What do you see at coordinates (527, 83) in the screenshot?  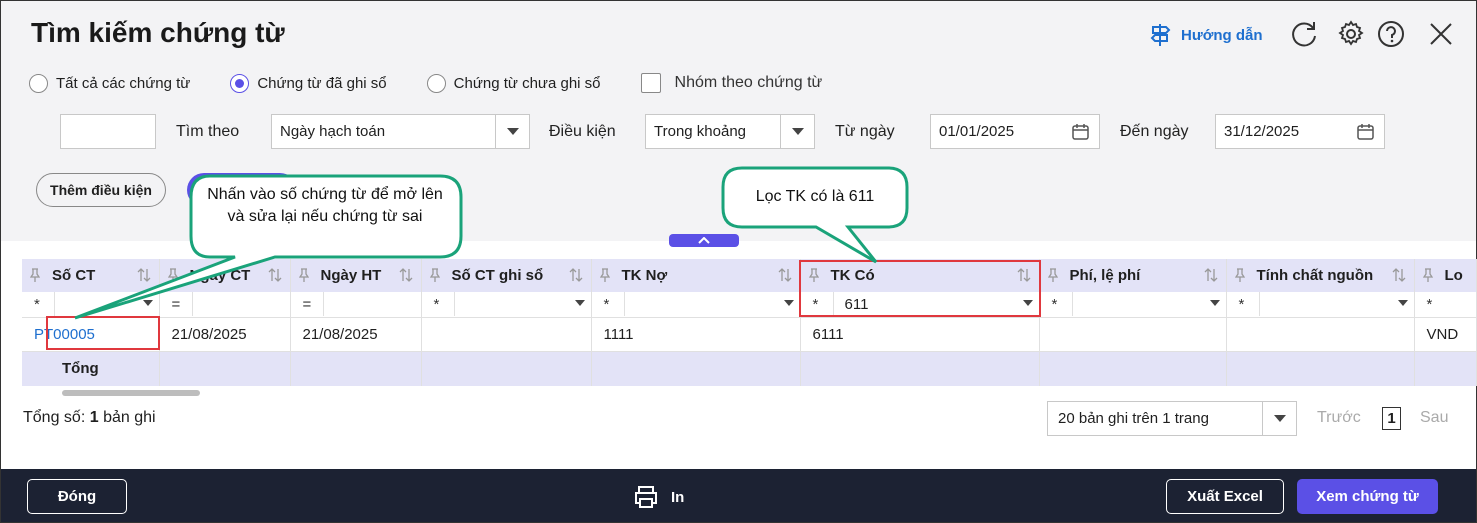 I see `radio-label: Chứng từ chưa ghi sổ` at bounding box center [527, 83].